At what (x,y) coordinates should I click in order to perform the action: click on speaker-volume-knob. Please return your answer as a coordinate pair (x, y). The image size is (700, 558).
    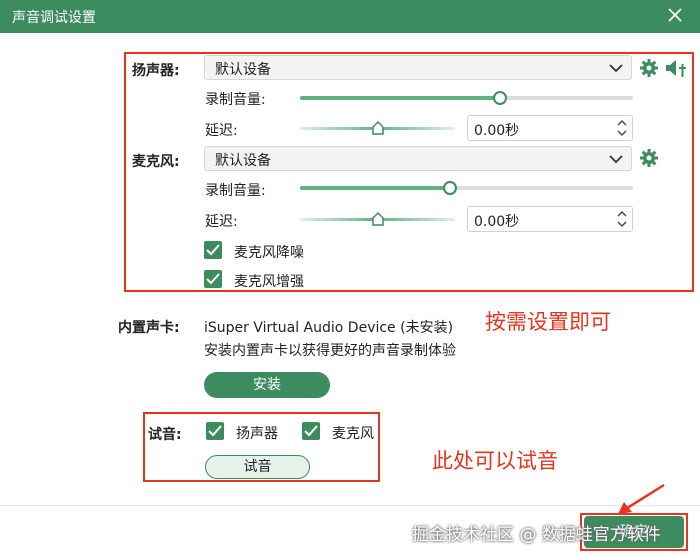
    Looking at the image, I should click on (499, 98).